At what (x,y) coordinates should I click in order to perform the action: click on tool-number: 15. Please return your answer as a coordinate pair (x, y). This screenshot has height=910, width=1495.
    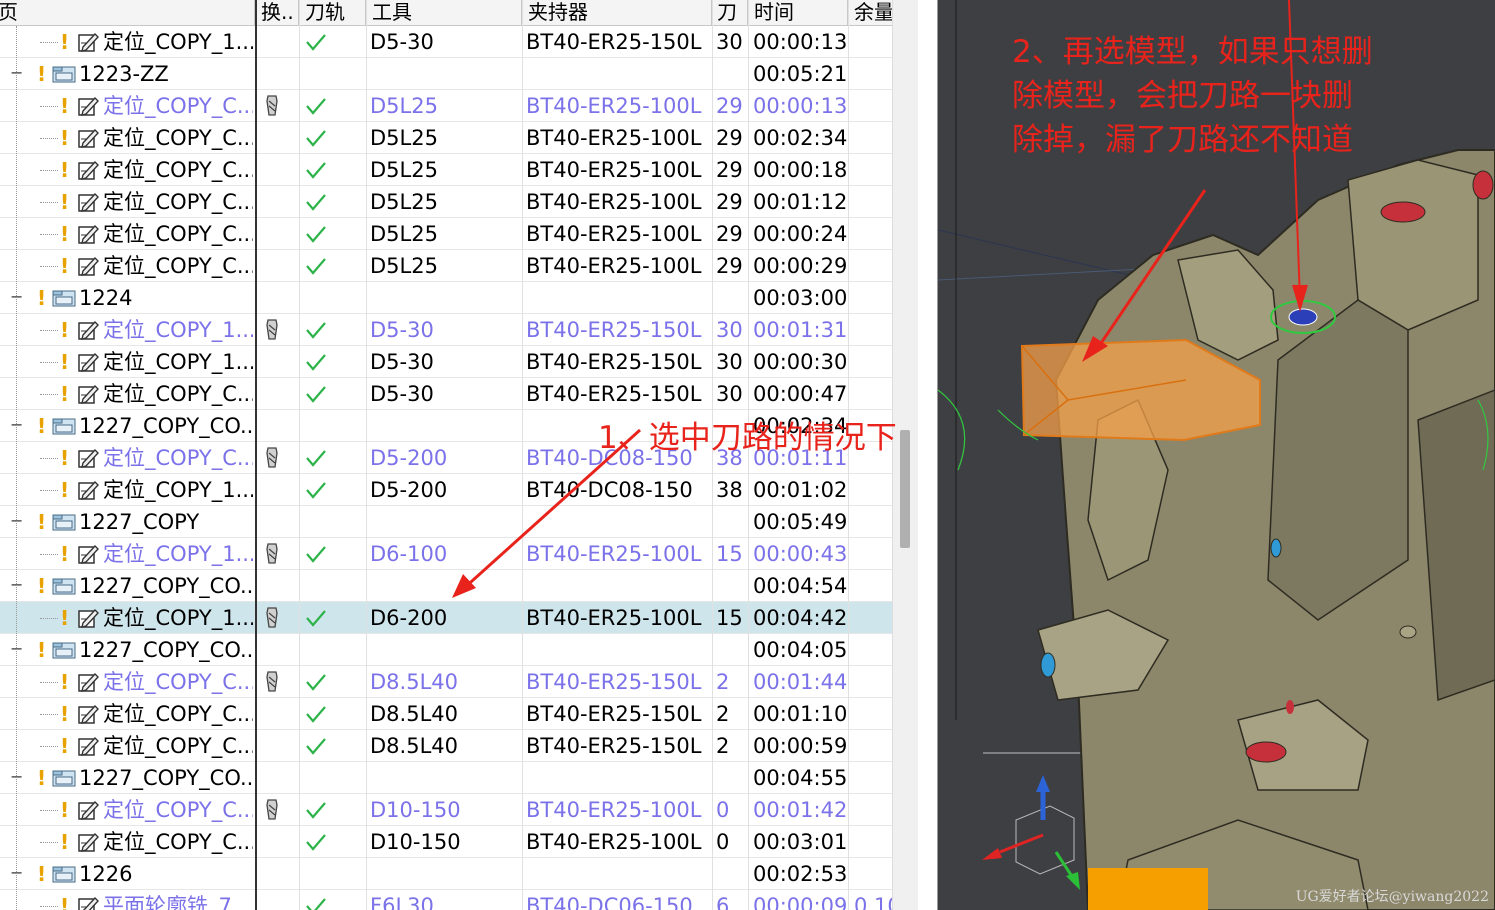
    Looking at the image, I should click on (729, 554).